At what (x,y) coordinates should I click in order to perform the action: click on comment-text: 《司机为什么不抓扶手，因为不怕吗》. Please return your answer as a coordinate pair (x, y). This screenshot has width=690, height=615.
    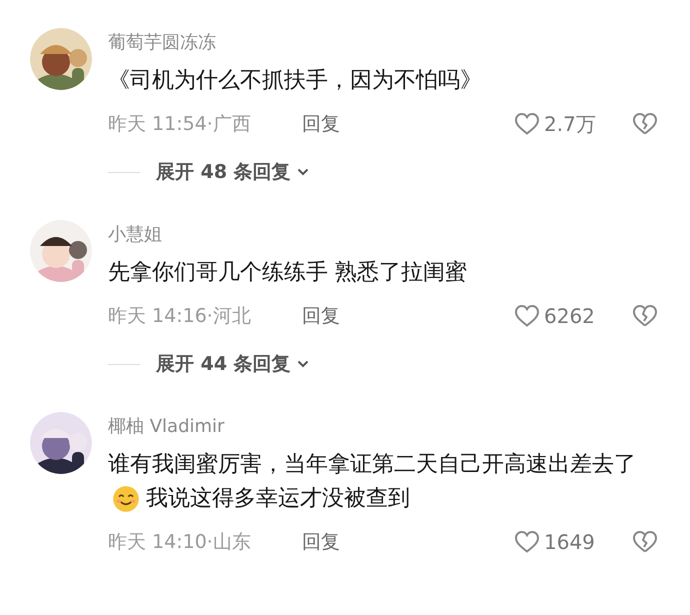
    Looking at the image, I should click on (295, 81).